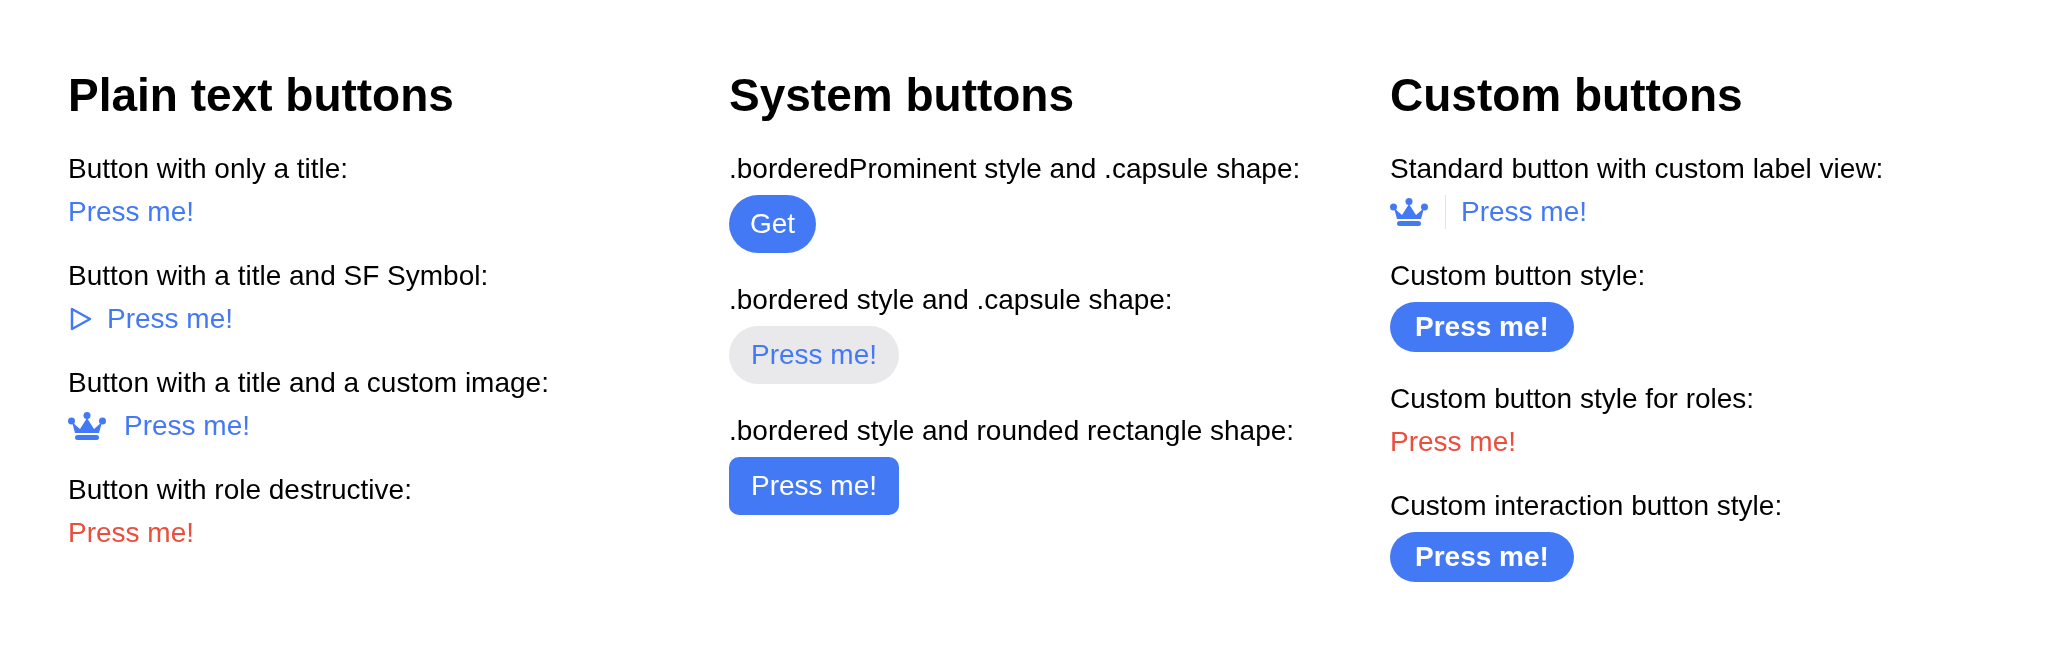 The image size is (2048, 666). Describe the element at coordinates (814, 486) in the screenshot. I see `rounded-button: Press me!` at that location.